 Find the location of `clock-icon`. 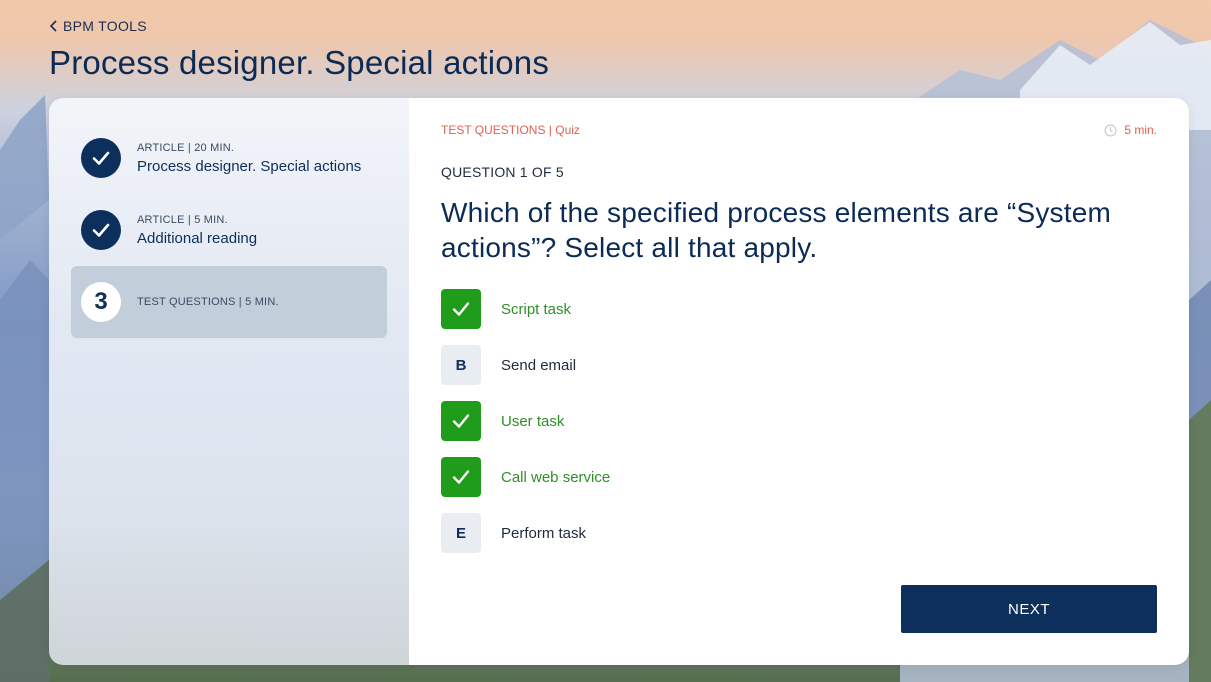

clock-icon is located at coordinates (1110, 130).